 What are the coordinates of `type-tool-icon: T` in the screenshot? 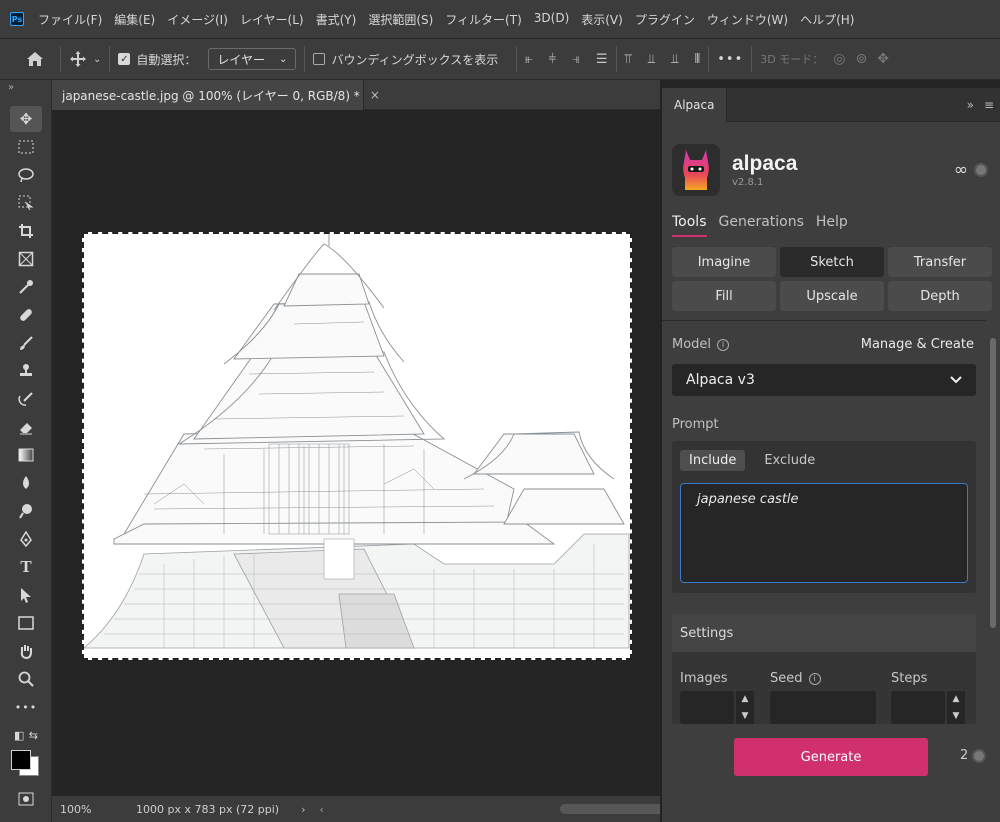 It's located at (26, 567).